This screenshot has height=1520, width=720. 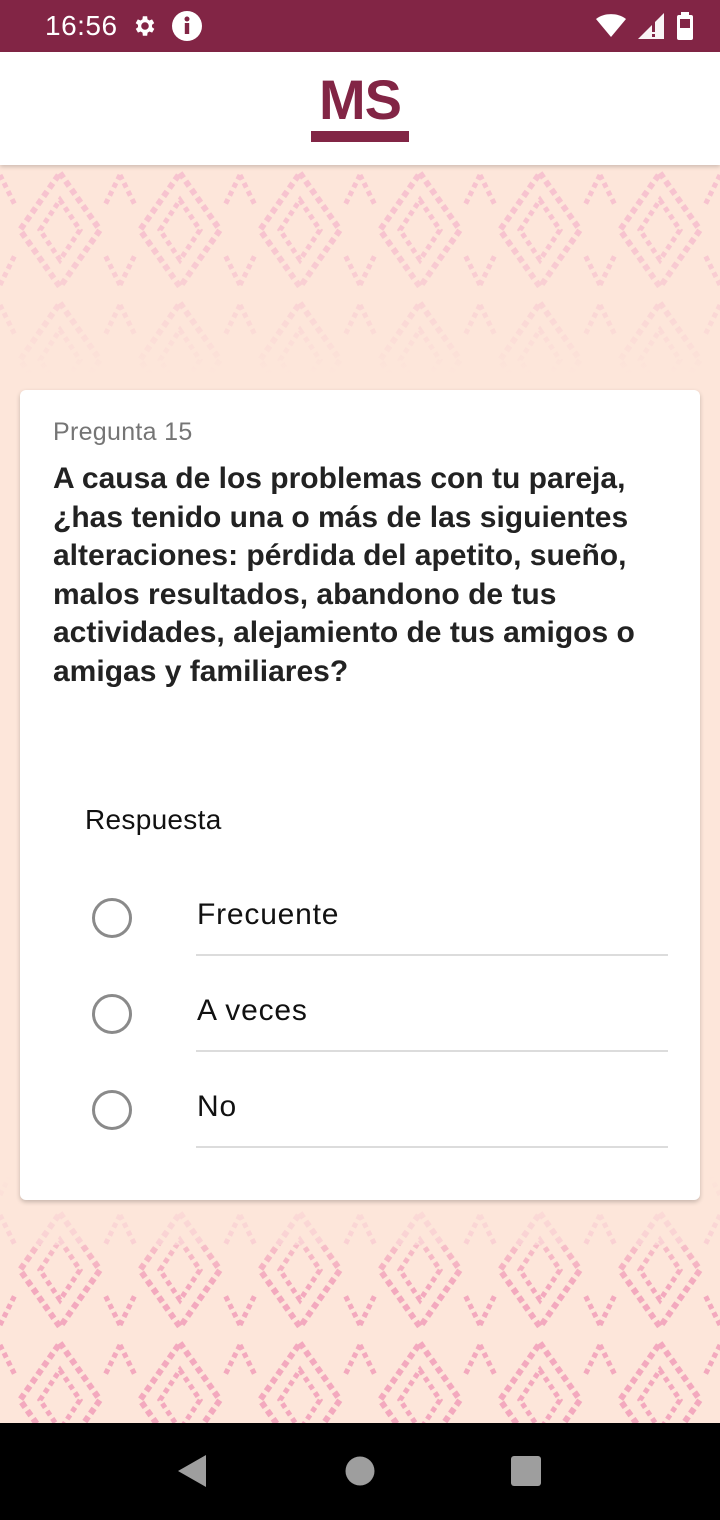 I want to click on status-bar: 16:56, so click(x=360, y=26).